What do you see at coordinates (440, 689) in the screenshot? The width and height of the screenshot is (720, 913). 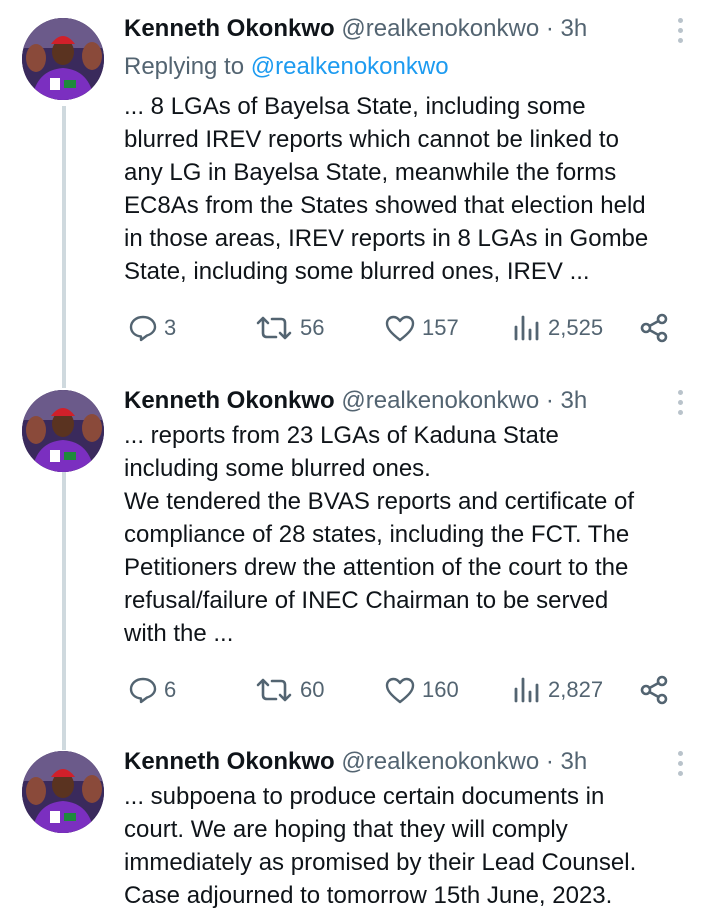 I see `like-count: 160` at bounding box center [440, 689].